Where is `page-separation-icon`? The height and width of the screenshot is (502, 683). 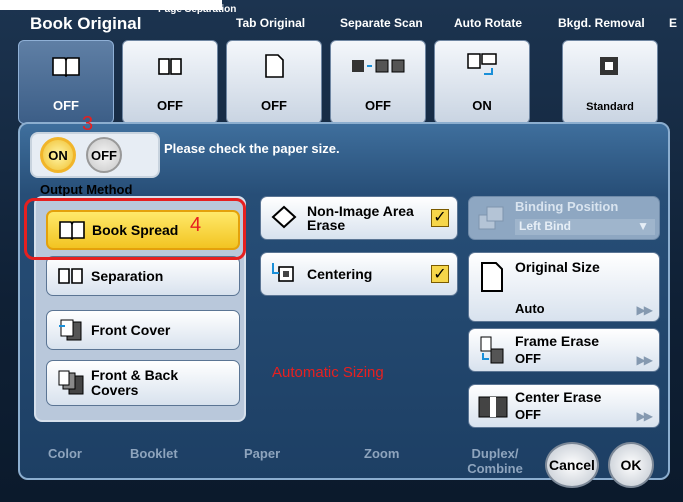 page-separation-icon is located at coordinates (170, 66).